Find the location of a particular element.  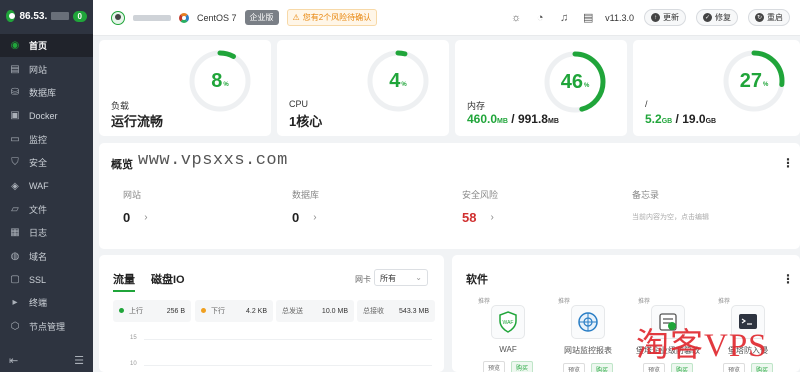

repair-button: ✓ 修复 is located at coordinates (717, 17).